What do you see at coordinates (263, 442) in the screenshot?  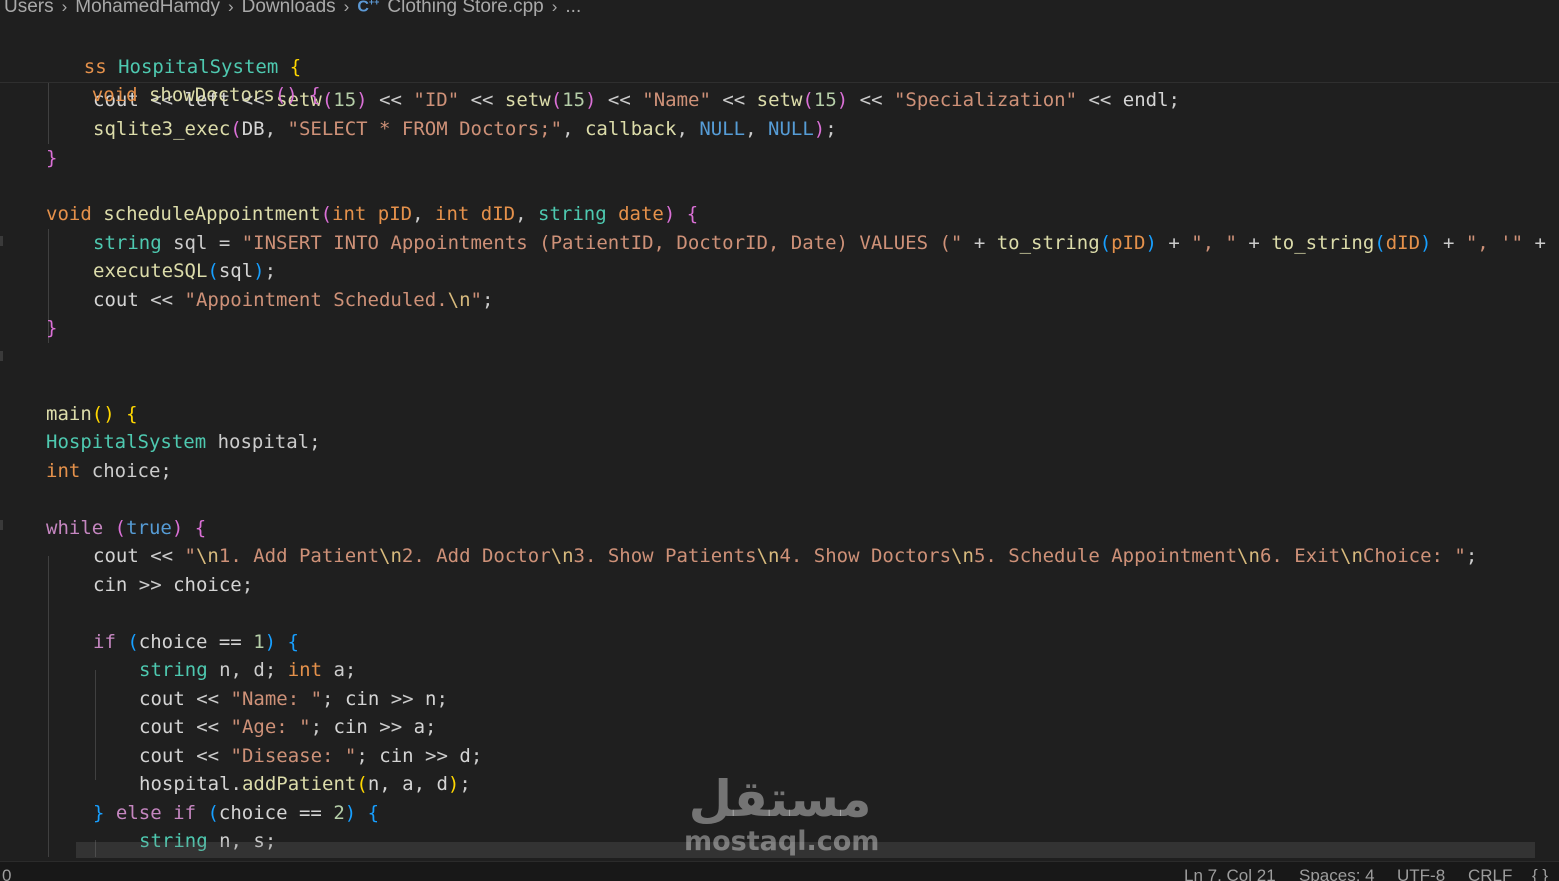 I see `token: hospital;` at bounding box center [263, 442].